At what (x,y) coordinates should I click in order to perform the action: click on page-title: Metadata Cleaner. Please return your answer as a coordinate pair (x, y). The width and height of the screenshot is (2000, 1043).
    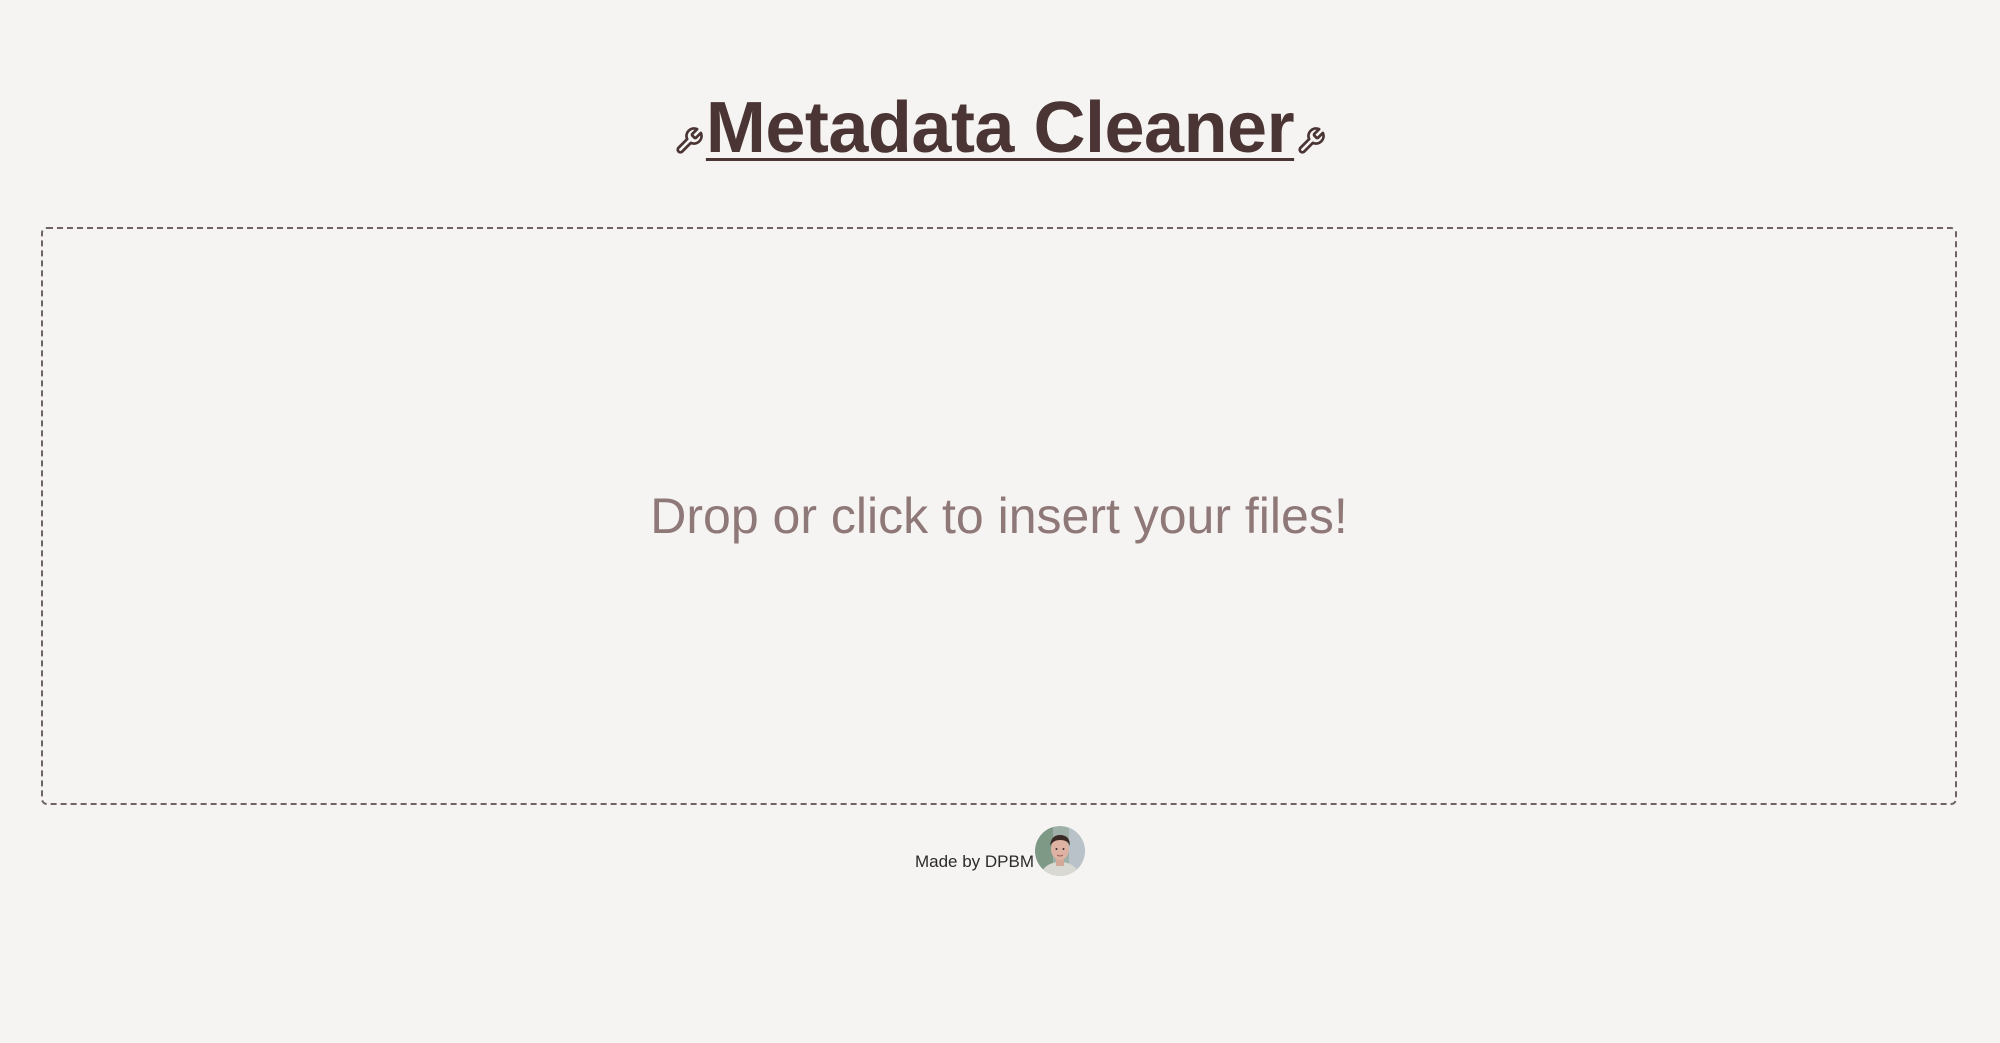
    Looking at the image, I should click on (1000, 128).